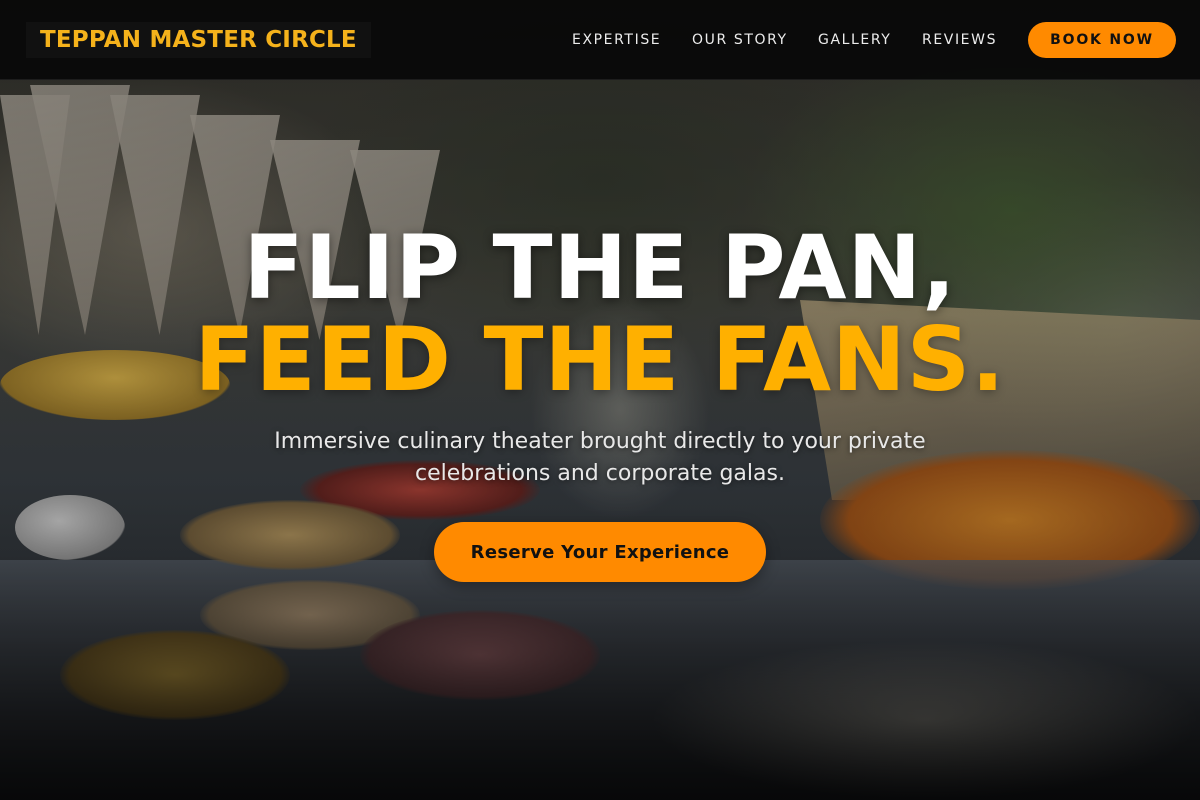 This screenshot has height=800, width=1200. I want to click on nav-link-gallery: GALLERY, so click(854, 40).